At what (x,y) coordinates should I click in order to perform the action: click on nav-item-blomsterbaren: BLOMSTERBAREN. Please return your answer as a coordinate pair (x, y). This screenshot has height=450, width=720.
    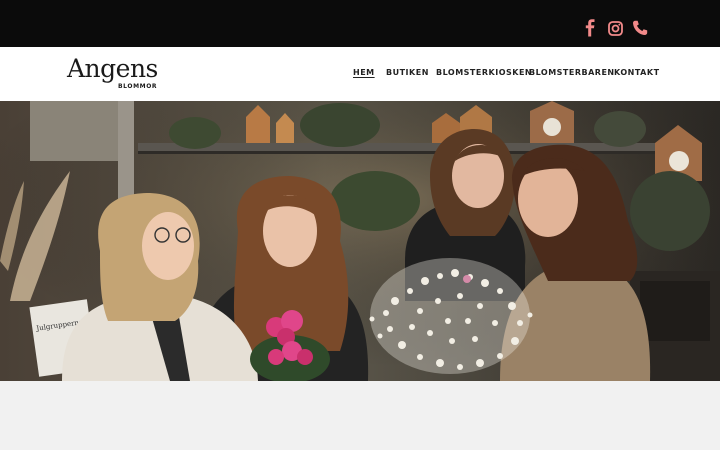
    Looking at the image, I should click on (572, 73).